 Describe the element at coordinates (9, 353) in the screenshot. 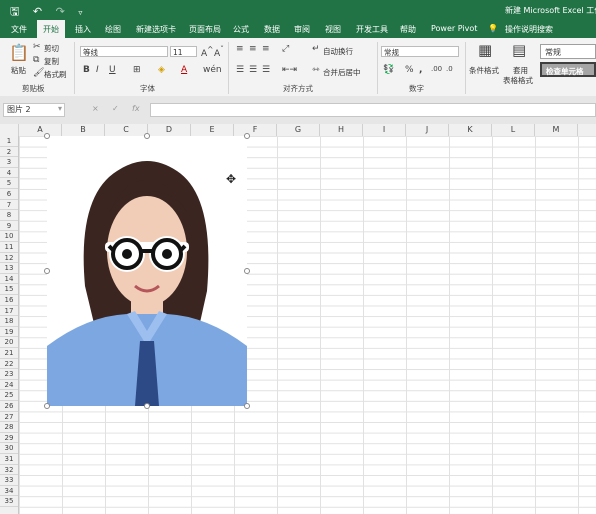

I see `row-header: 21` at that location.